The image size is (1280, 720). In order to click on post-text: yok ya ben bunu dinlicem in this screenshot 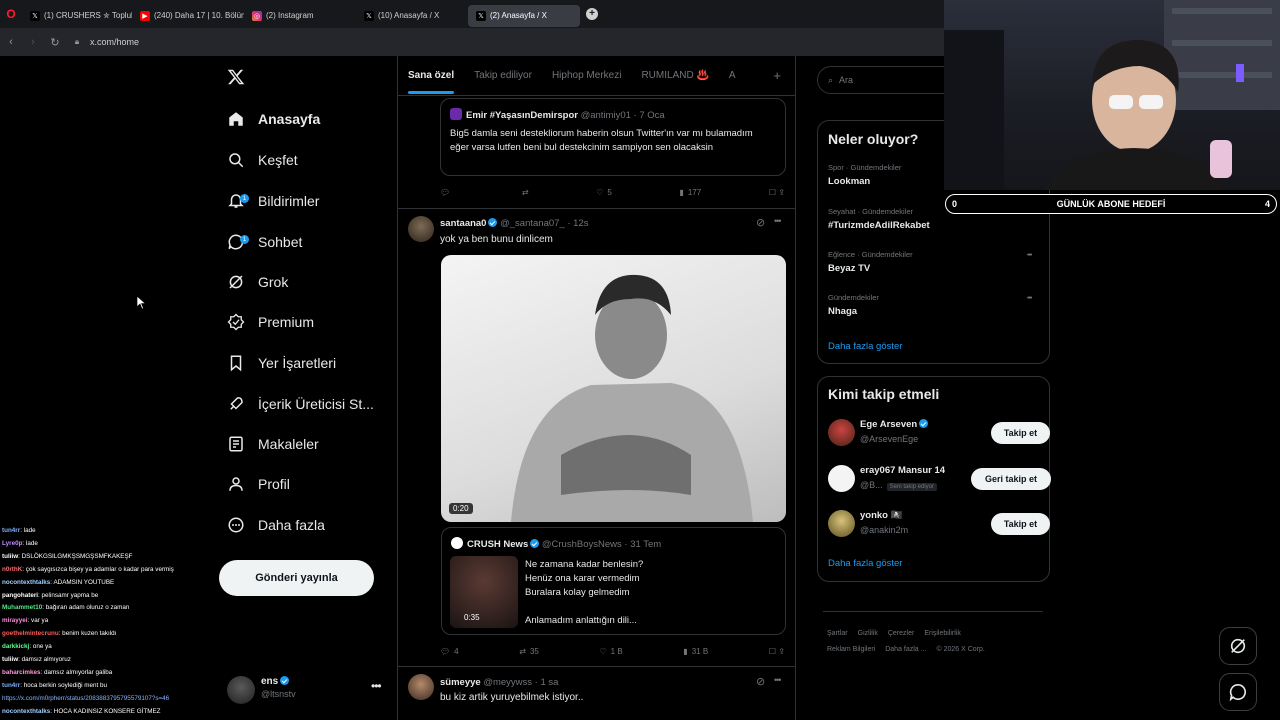, I will do `click(496, 239)`.